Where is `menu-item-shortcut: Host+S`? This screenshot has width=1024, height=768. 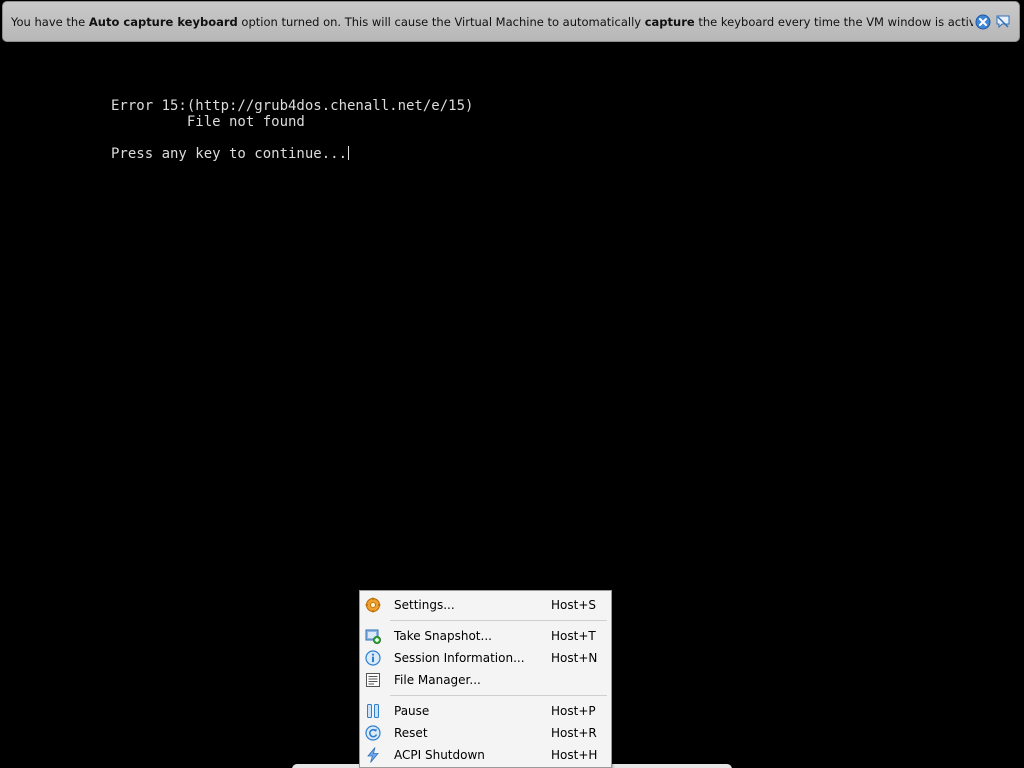
menu-item-shortcut: Host+S is located at coordinates (573, 605).